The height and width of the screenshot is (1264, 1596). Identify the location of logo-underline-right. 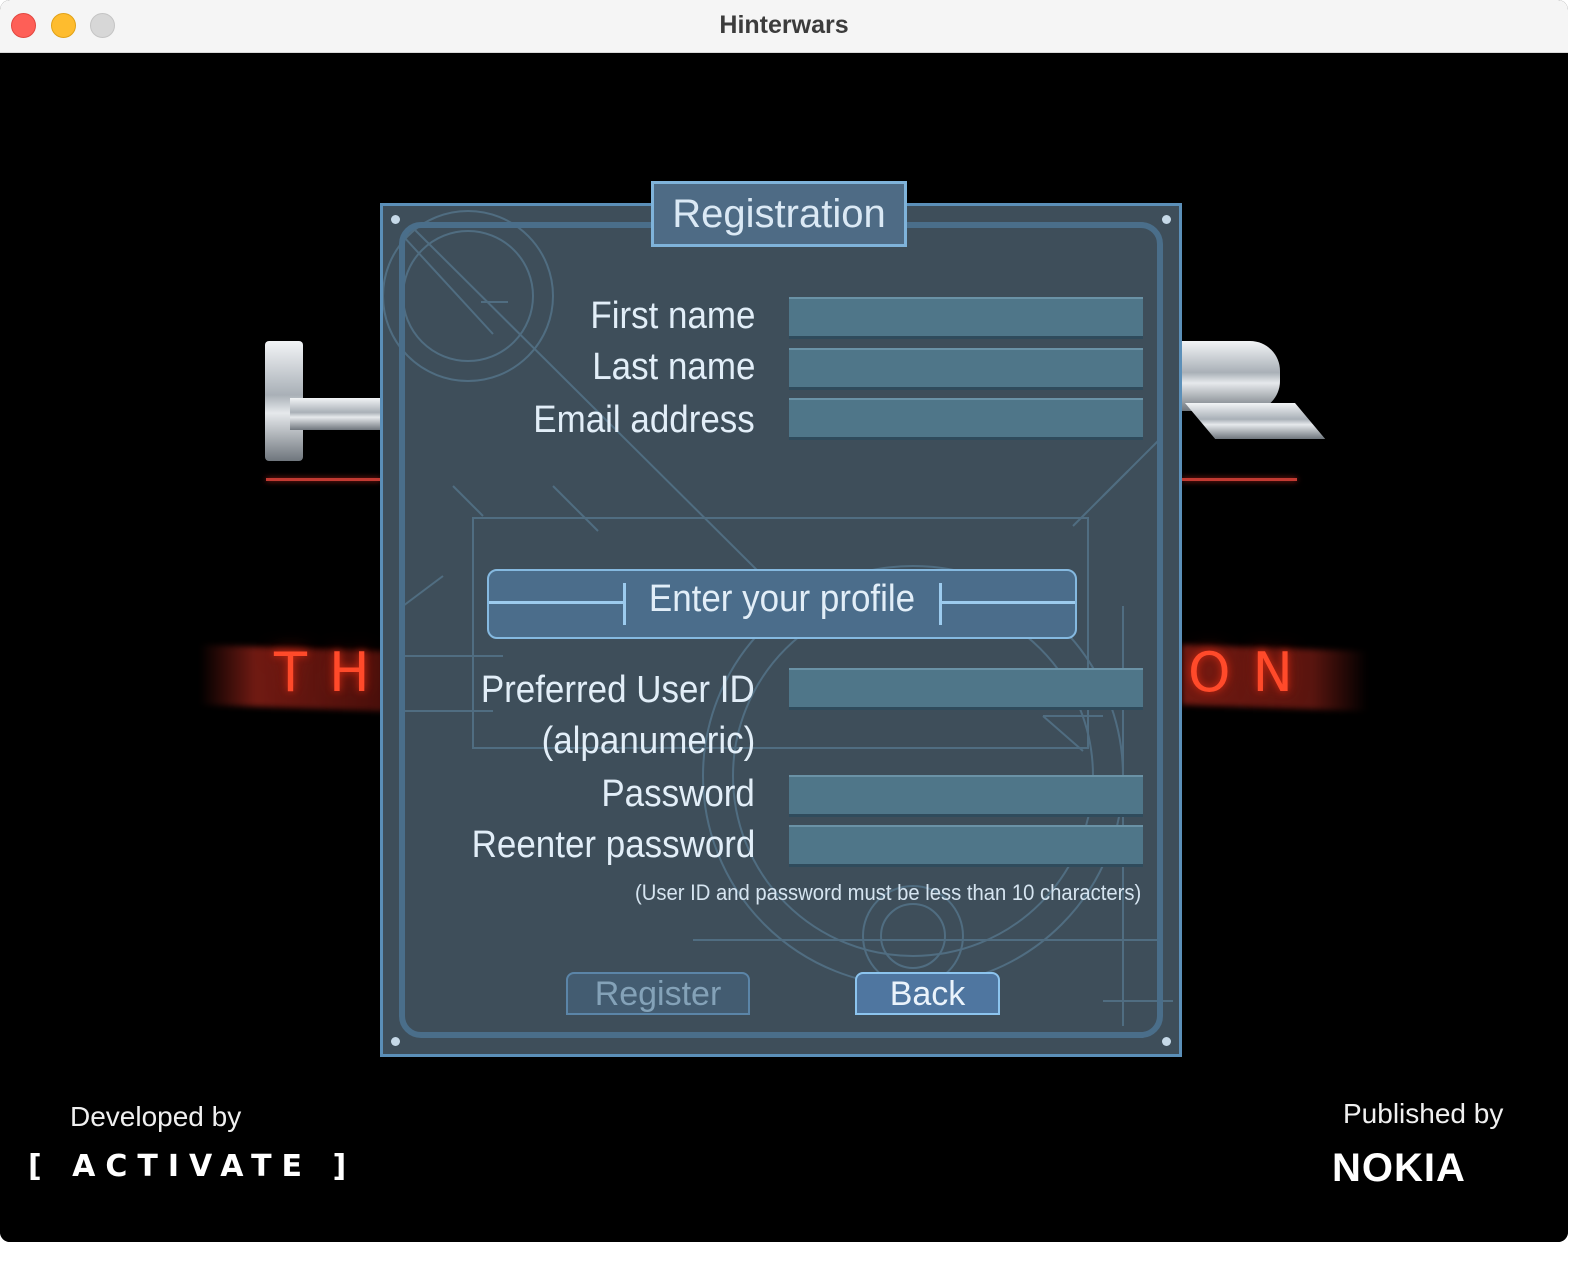
(1239, 479).